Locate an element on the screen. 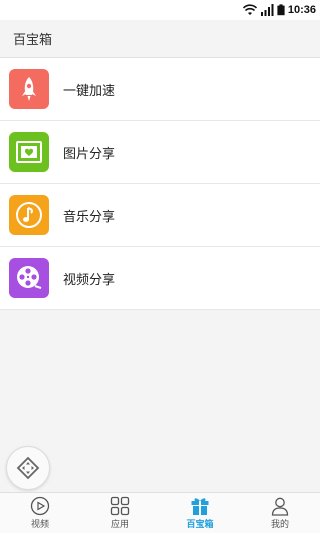 The width and height of the screenshot is (320, 533). page-title: 百宝箱 is located at coordinates (33, 40).